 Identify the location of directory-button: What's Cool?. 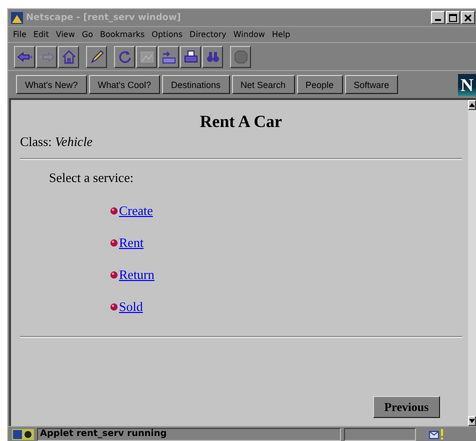
(124, 84).